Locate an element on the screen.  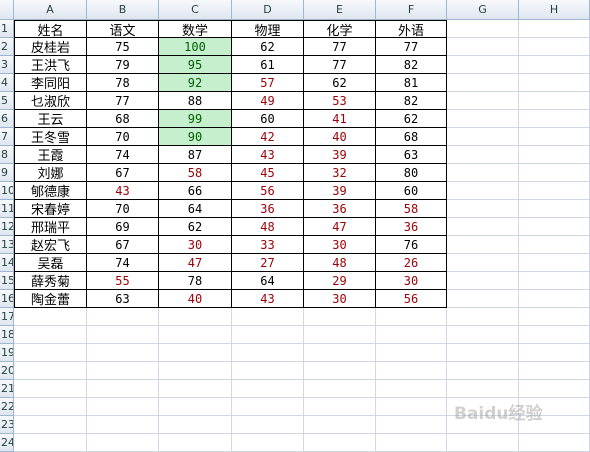
row-header-19: 19 is located at coordinates (7, 353).